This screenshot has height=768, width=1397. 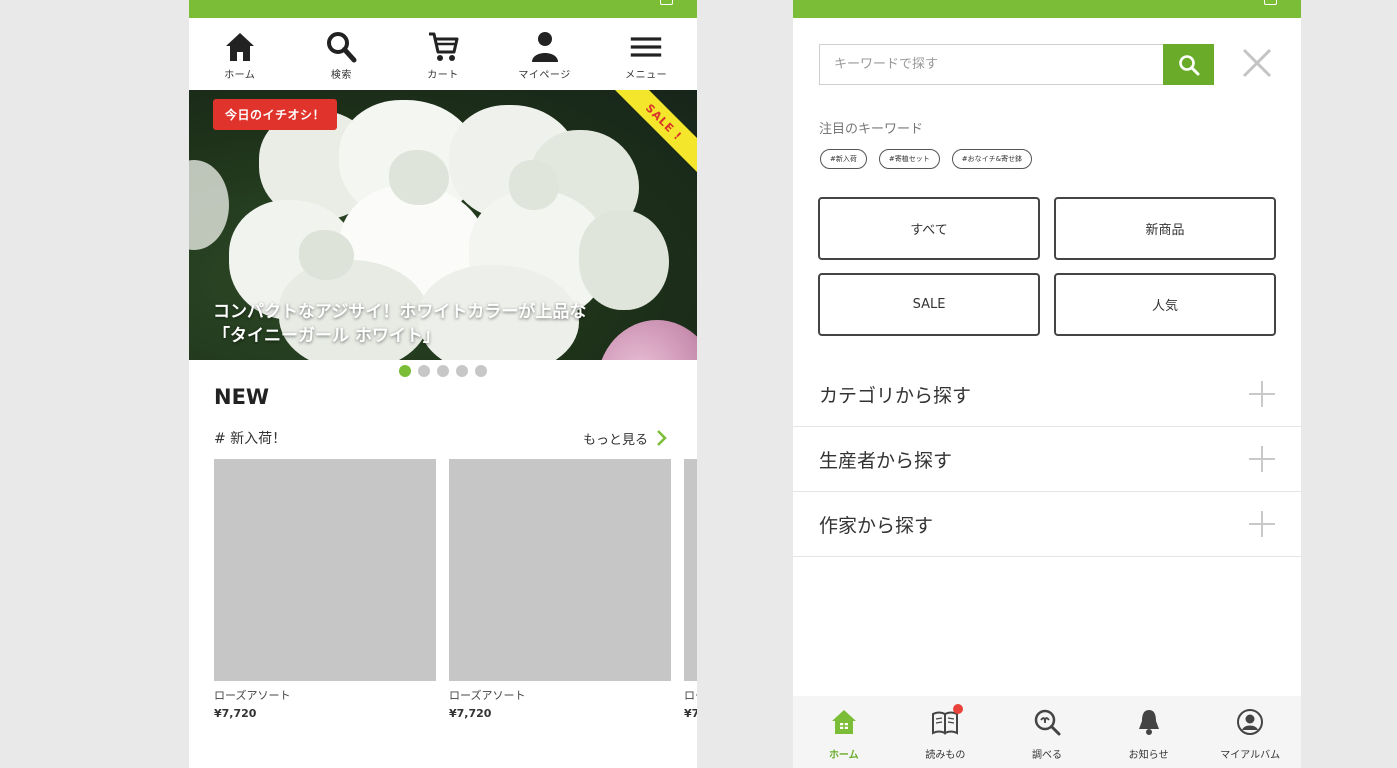 What do you see at coordinates (326, 336) in the screenshot?
I see `hero-caption-line: 「タイニーガール ホワイト」` at bounding box center [326, 336].